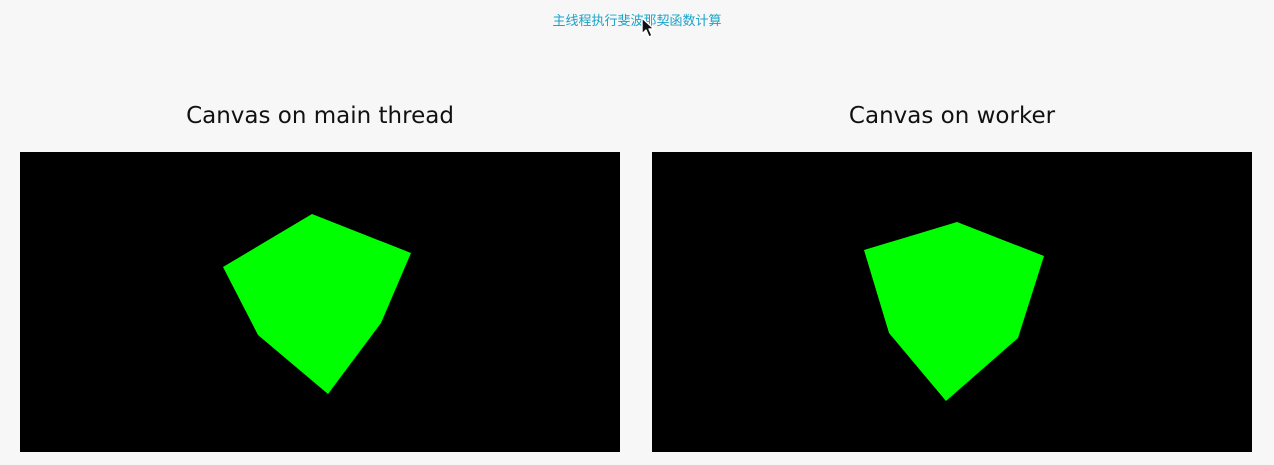 The image size is (1274, 465). Describe the element at coordinates (952, 116) in the screenshot. I see `worker-title: Canvas on worker` at that location.